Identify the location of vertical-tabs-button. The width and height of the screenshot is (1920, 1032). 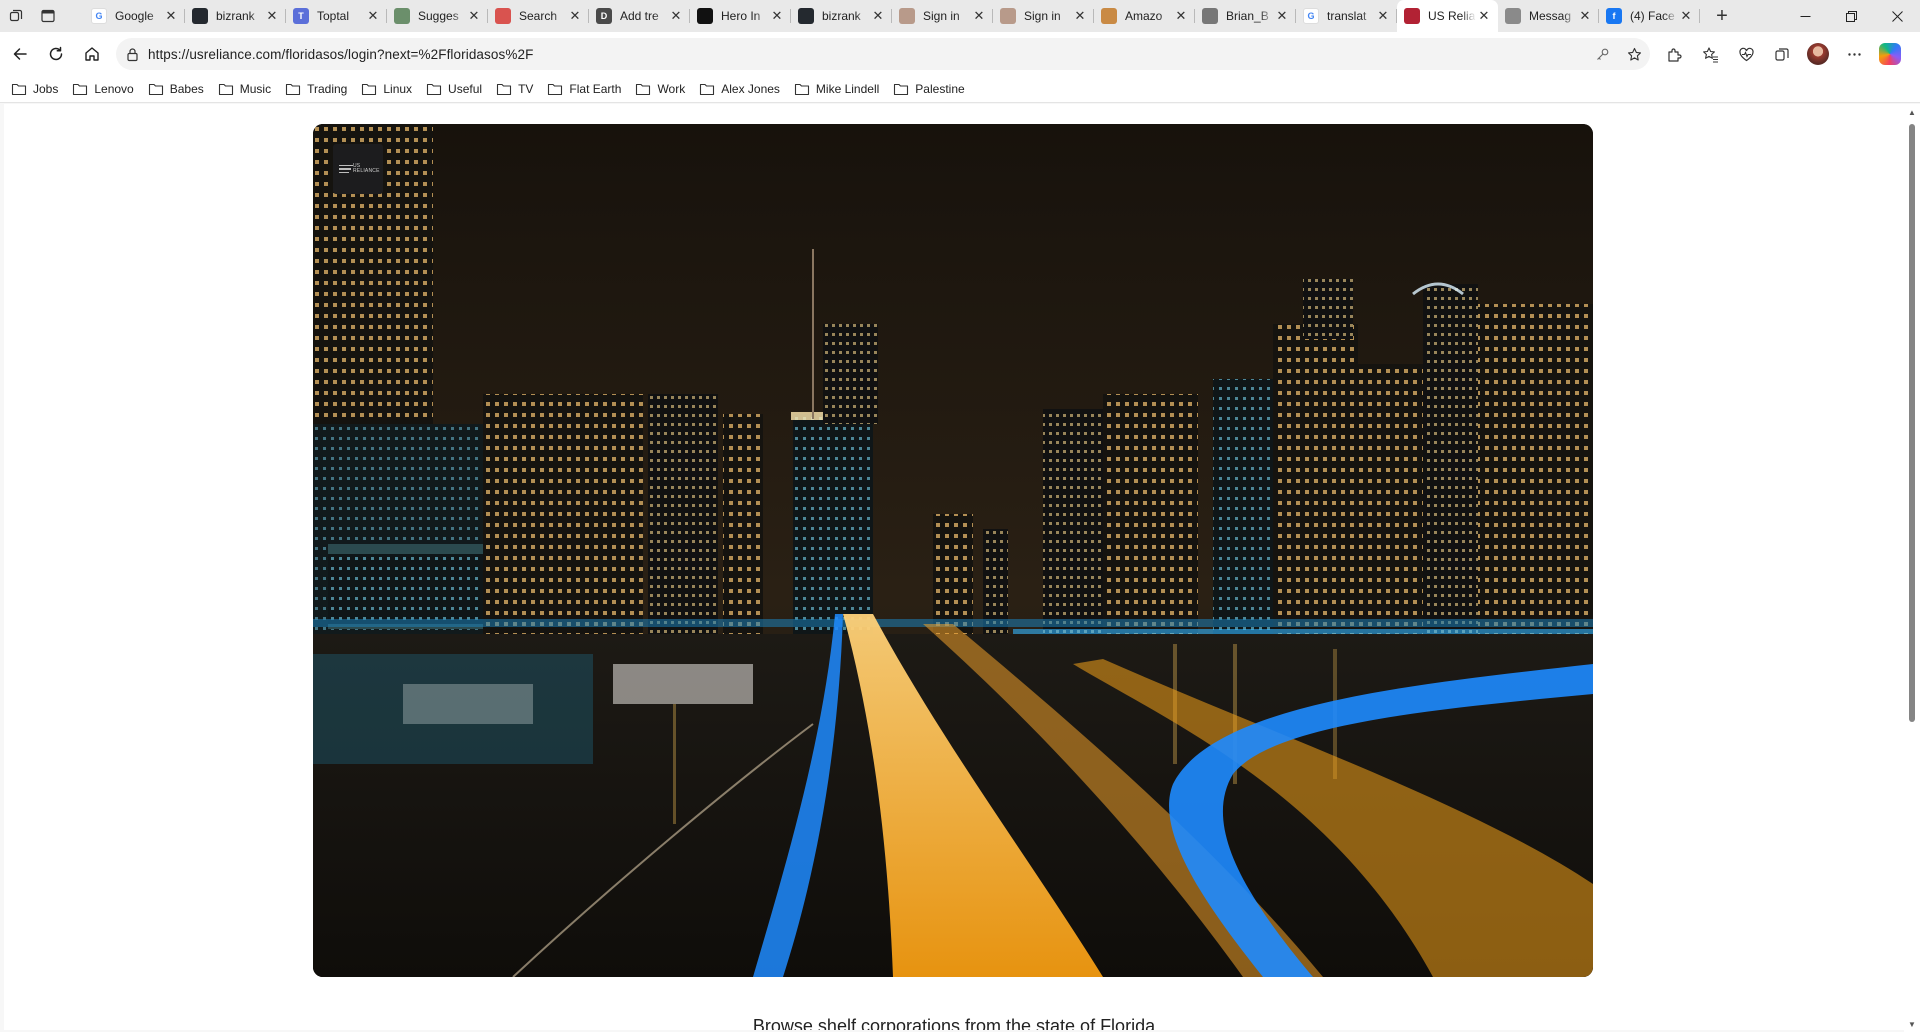
(48, 16).